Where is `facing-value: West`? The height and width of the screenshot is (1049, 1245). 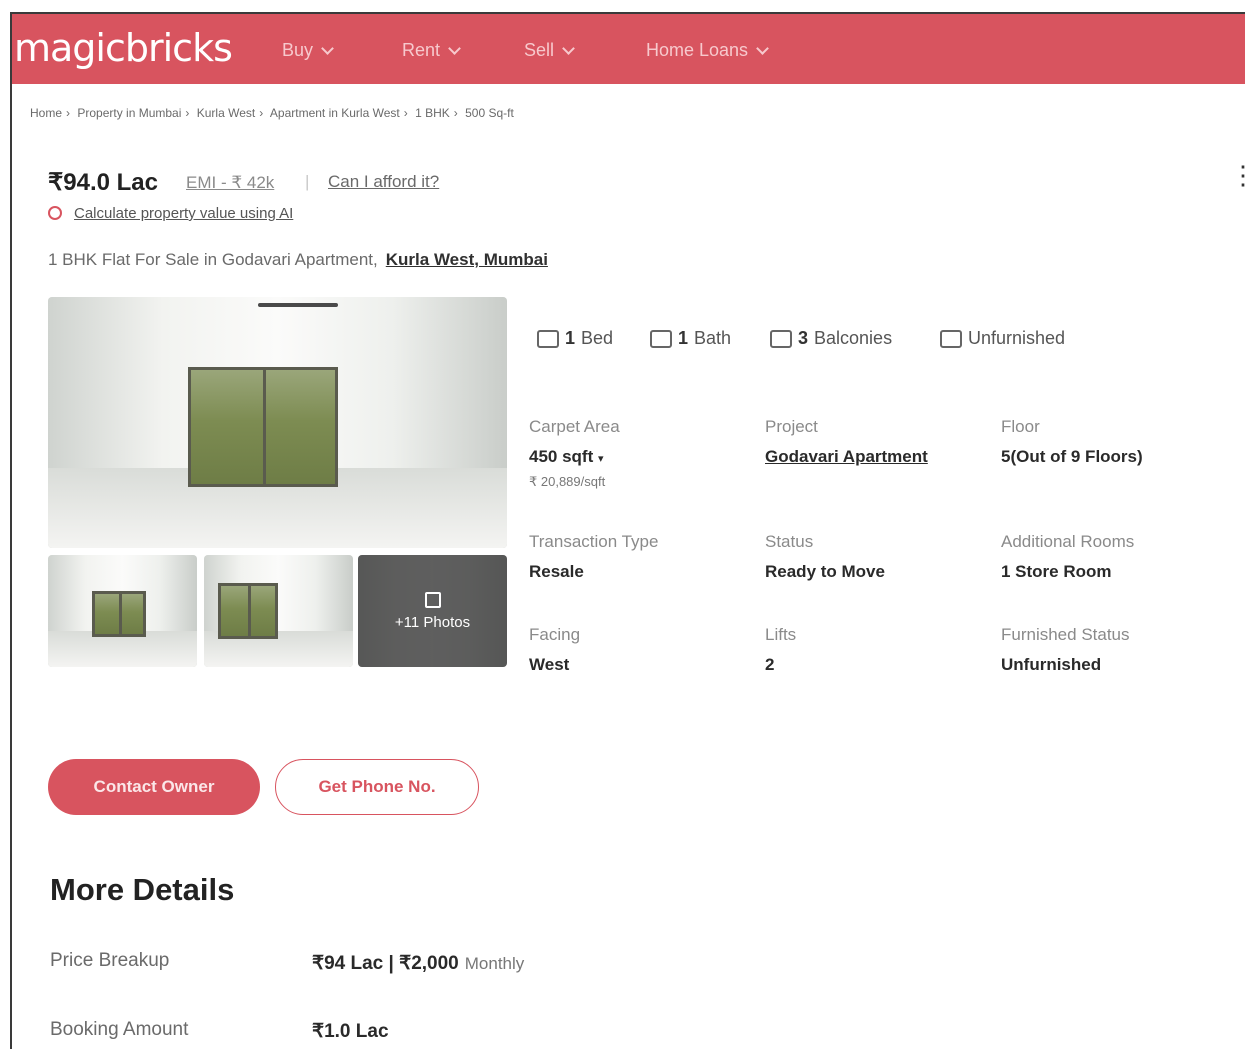 facing-value: West is located at coordinates (549, 664).